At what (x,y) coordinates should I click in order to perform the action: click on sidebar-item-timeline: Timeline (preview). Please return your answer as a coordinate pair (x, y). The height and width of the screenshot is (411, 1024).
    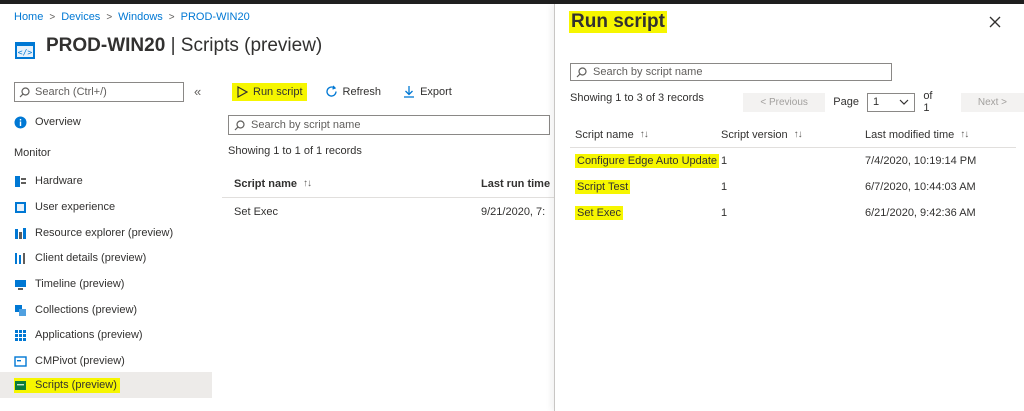
    Looking at the image, I should click on (69, 284).